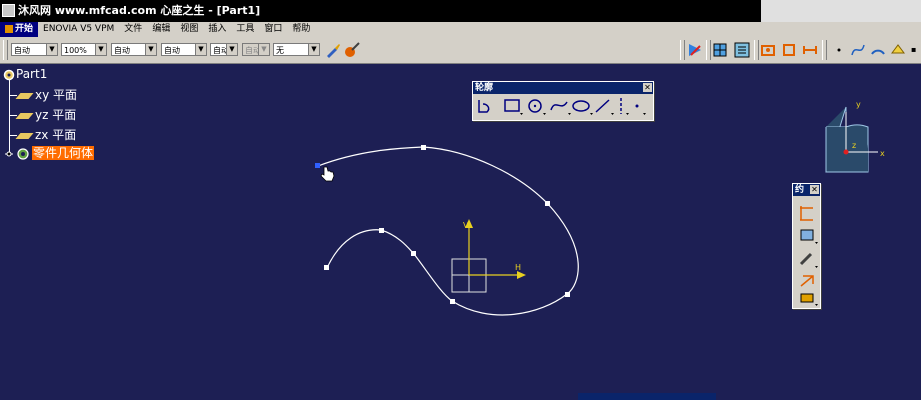 The width and height of the screenshot is (921, 400). I want to click on compass-widget, so click(851, 139).